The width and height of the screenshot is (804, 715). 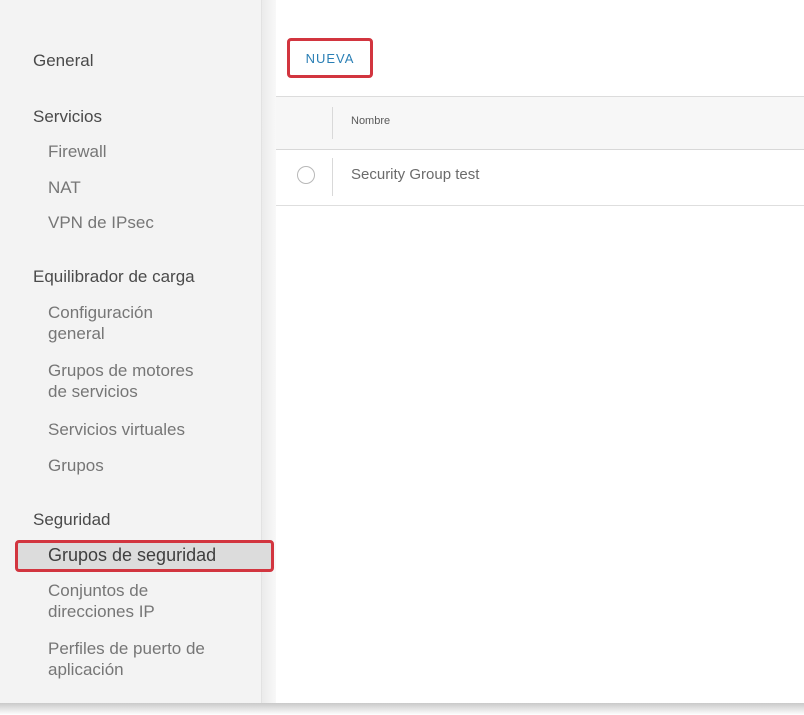 What do you see at coordinates (76, 333) in the screenshot?
I see `sidebar-item-label: general` at bounding box center [76, 333].